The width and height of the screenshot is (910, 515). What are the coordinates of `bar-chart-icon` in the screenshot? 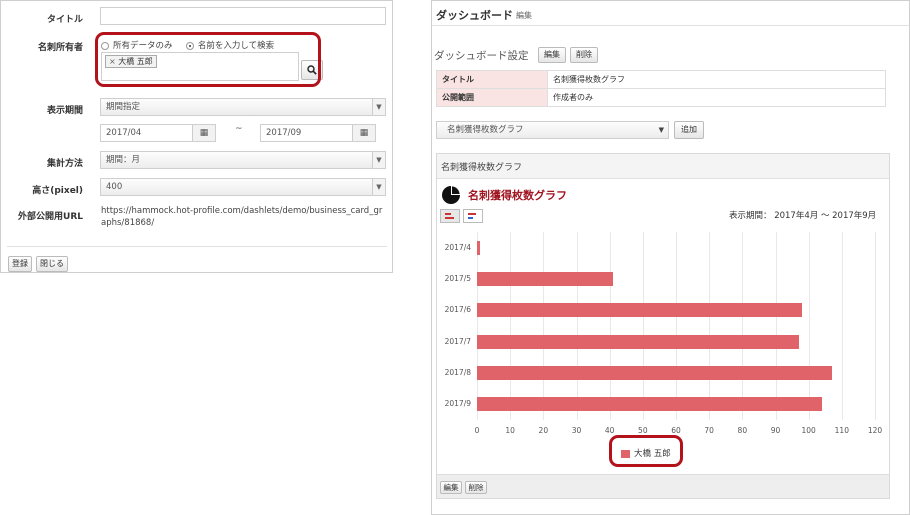 It's located at (449, 216).